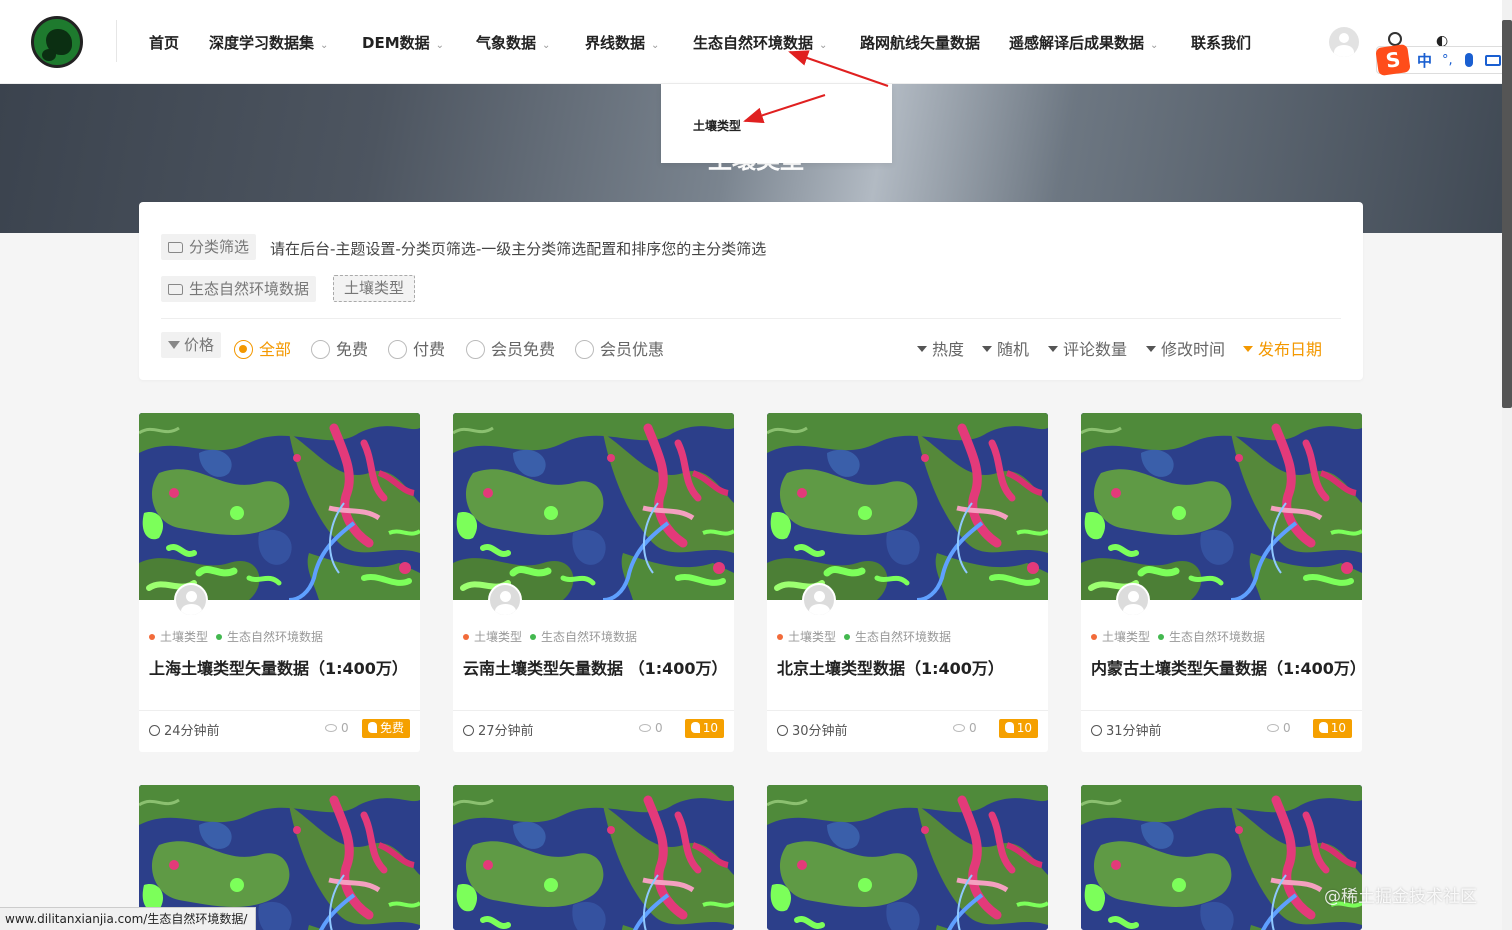 The height and width of the screenshot is (930, 1512). I want to click on sort-option-comments: 评论数量, so click(1087, 348).